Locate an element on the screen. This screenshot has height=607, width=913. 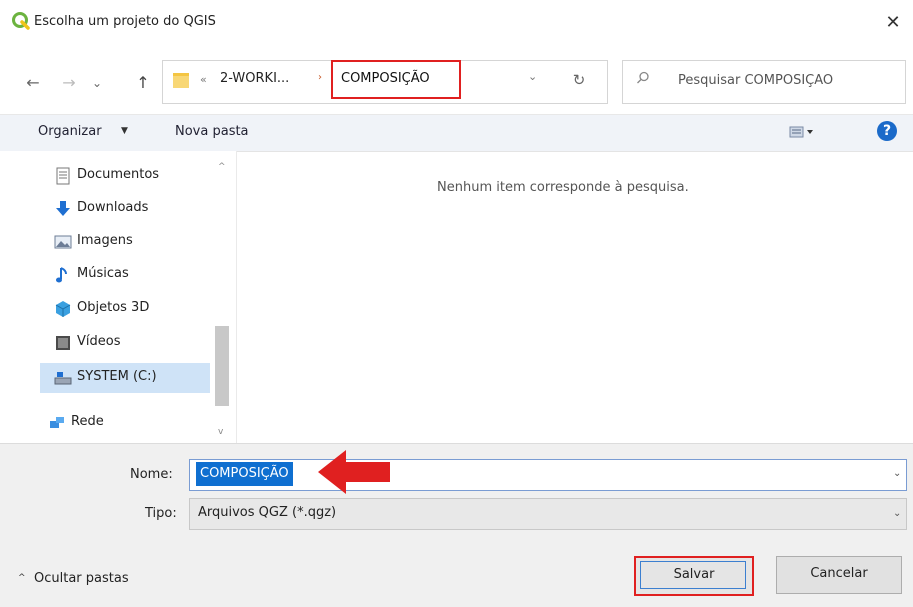
sidebar-item-label: Imagens is located at coordinates (105, 240).